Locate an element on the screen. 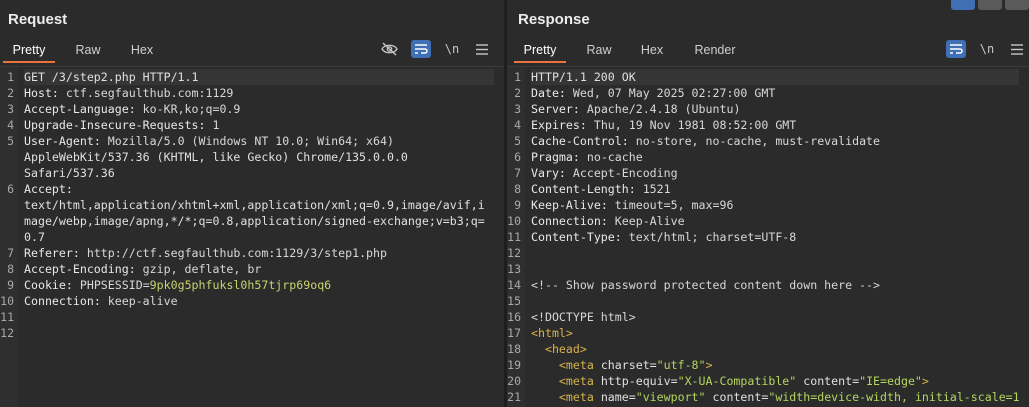  cookie-equals: = is located at coordinates (146, 285).